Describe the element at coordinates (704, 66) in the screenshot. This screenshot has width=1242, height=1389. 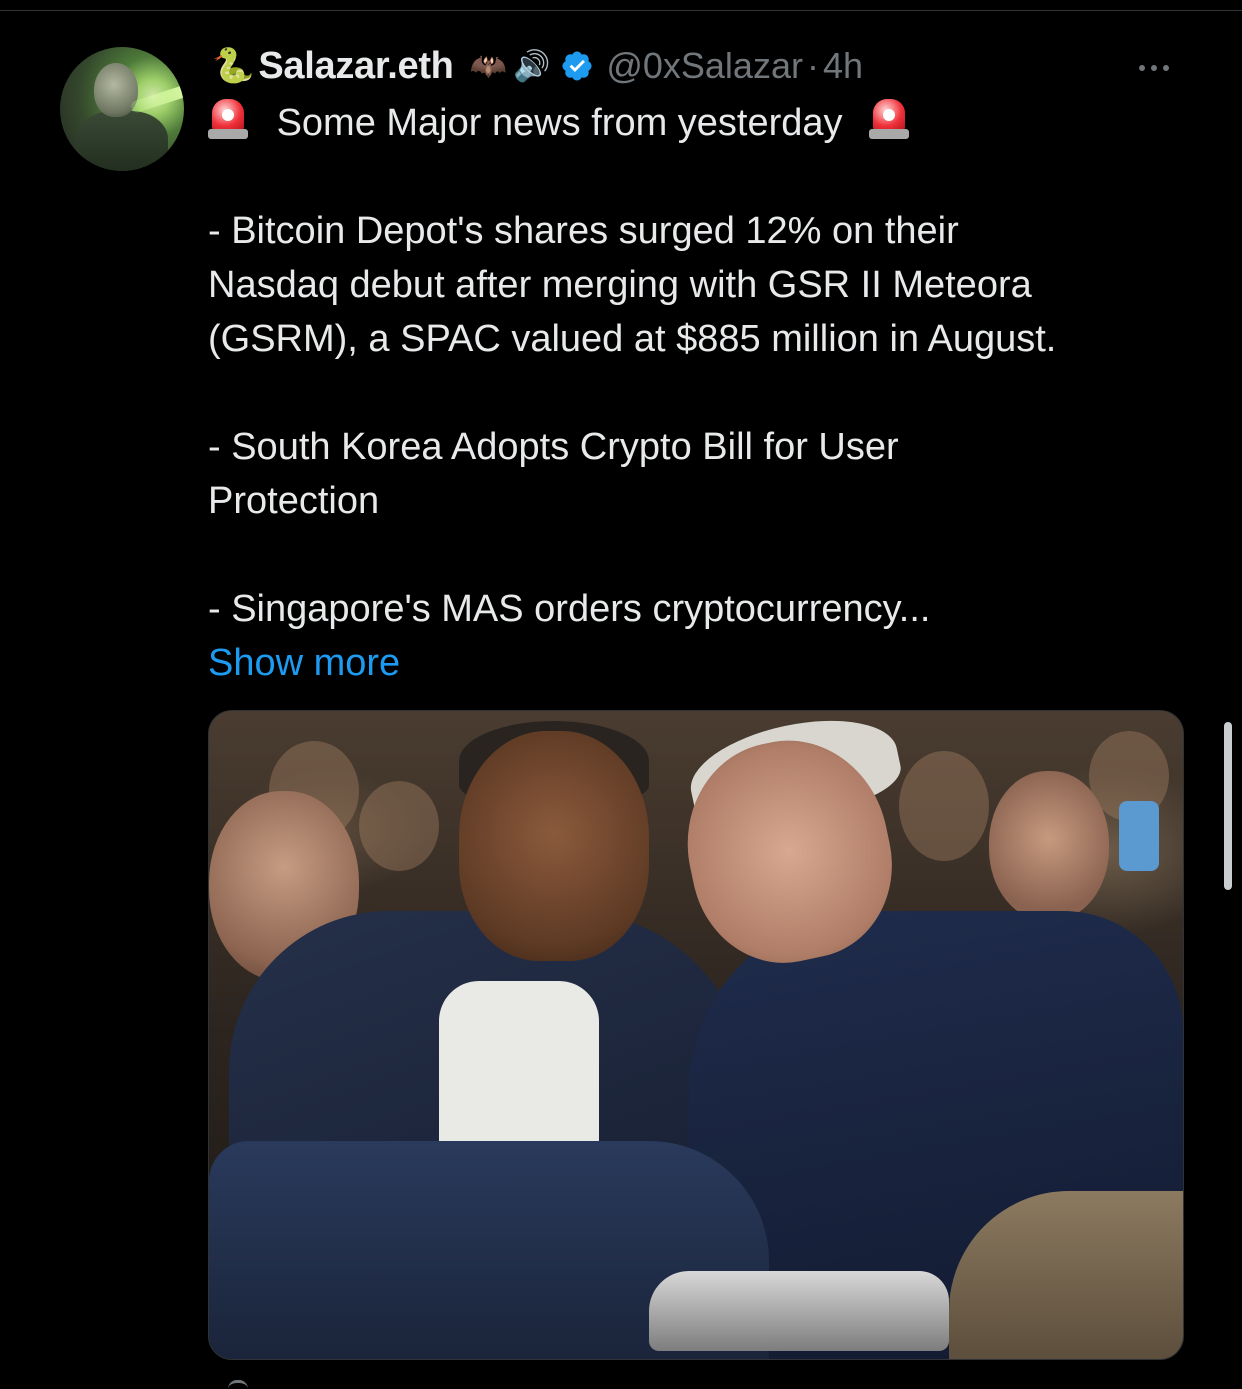
I see `author-handle: @0xSalazar` at that location.